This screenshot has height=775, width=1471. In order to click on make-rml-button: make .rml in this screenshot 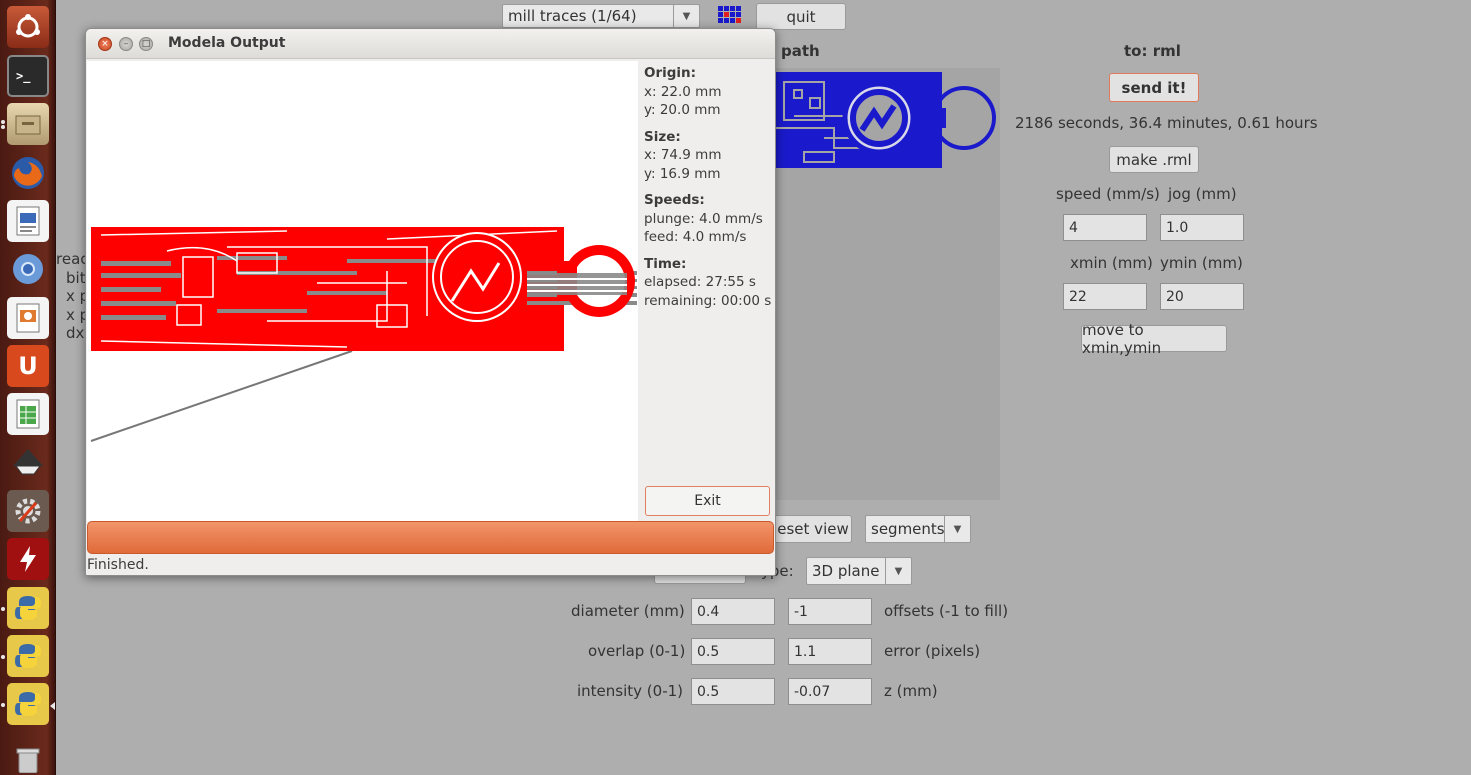, I will do `click(1154, 159)`.